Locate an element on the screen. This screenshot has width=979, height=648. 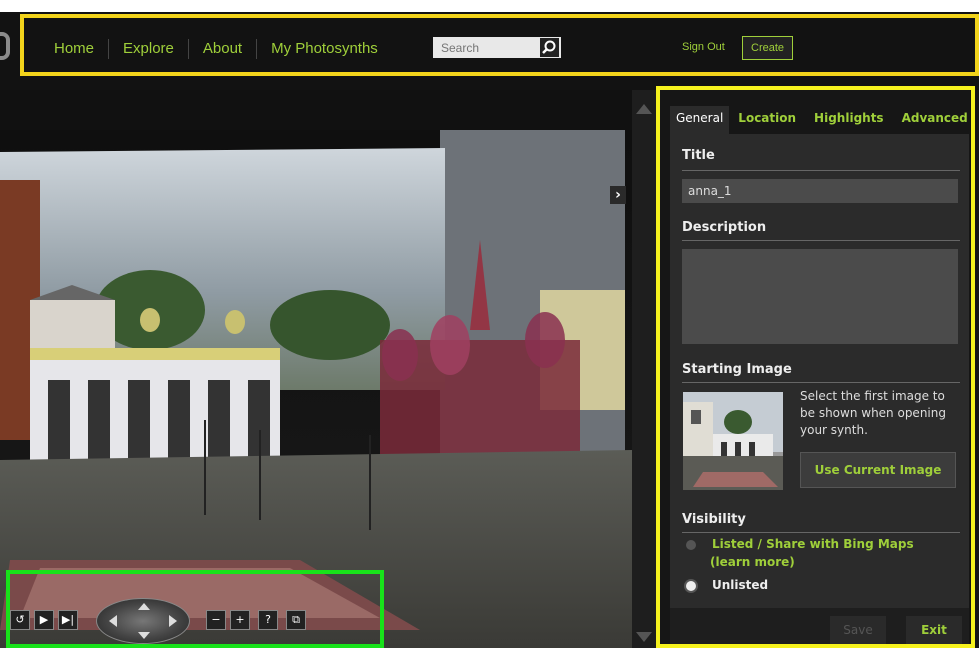
exit-button: Exit is located at coordinates (934, 630).